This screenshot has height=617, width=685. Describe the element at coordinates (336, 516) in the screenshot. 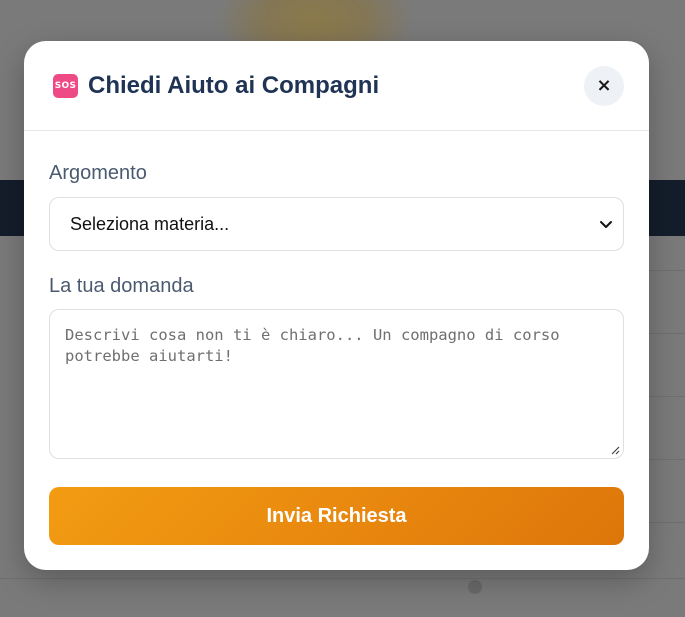

I see `submit-request-button: Invia Richiesta` at that location.